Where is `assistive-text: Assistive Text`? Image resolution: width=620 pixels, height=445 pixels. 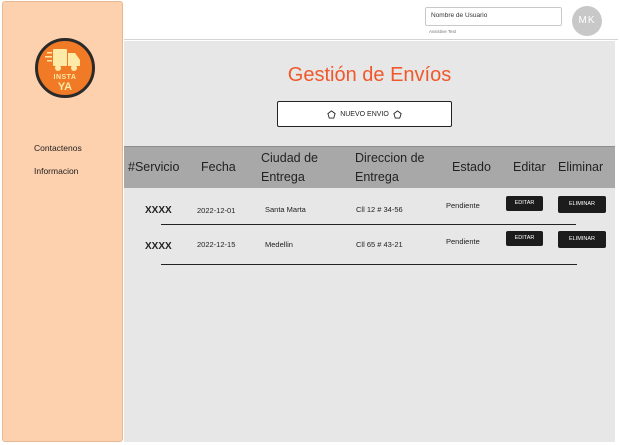 assistive-text: Assistive Text is located at coordinates (443, 31).